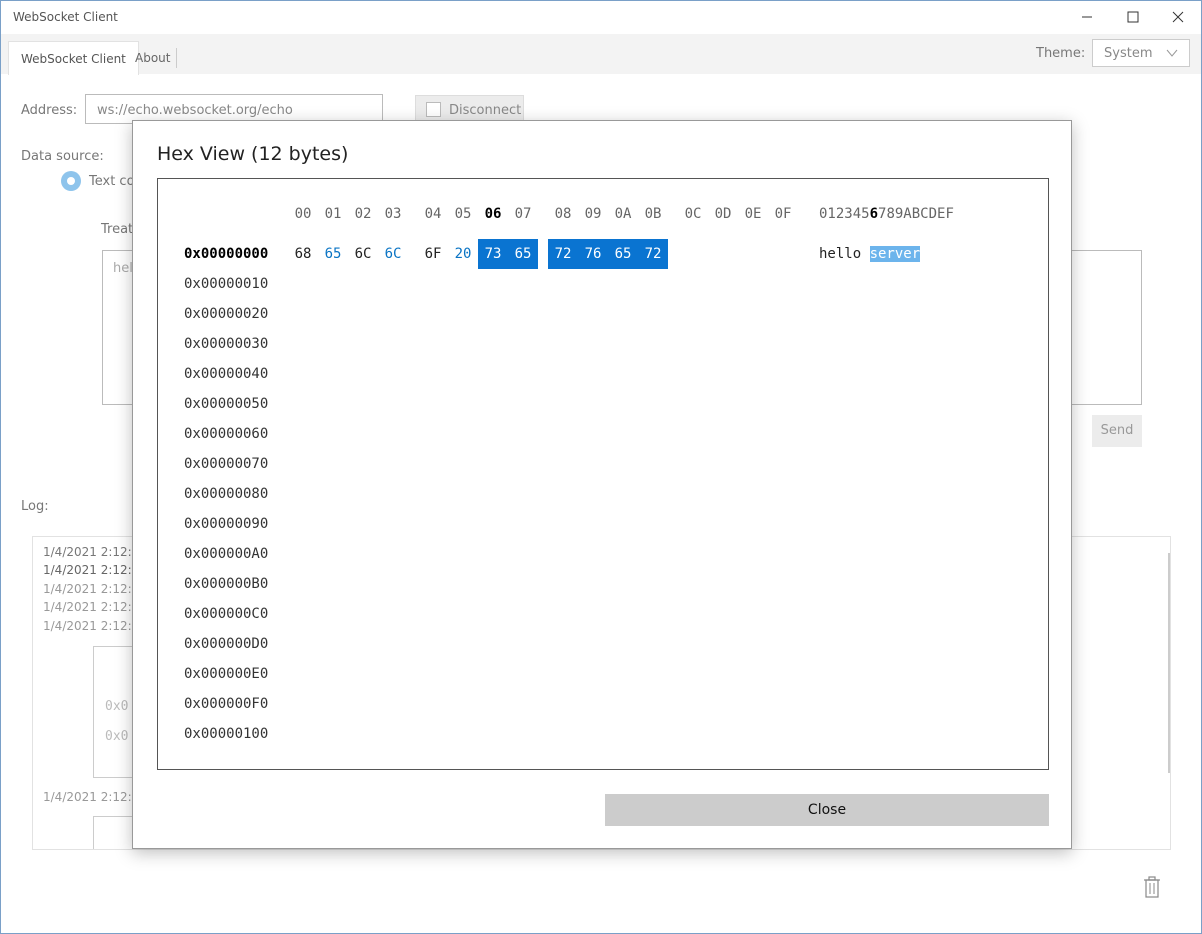 The image size is (1202, 934). Describe the element at coordinates (226, 734) in the screenshot. I see `hex-row-address: 0x00000100` at that location.